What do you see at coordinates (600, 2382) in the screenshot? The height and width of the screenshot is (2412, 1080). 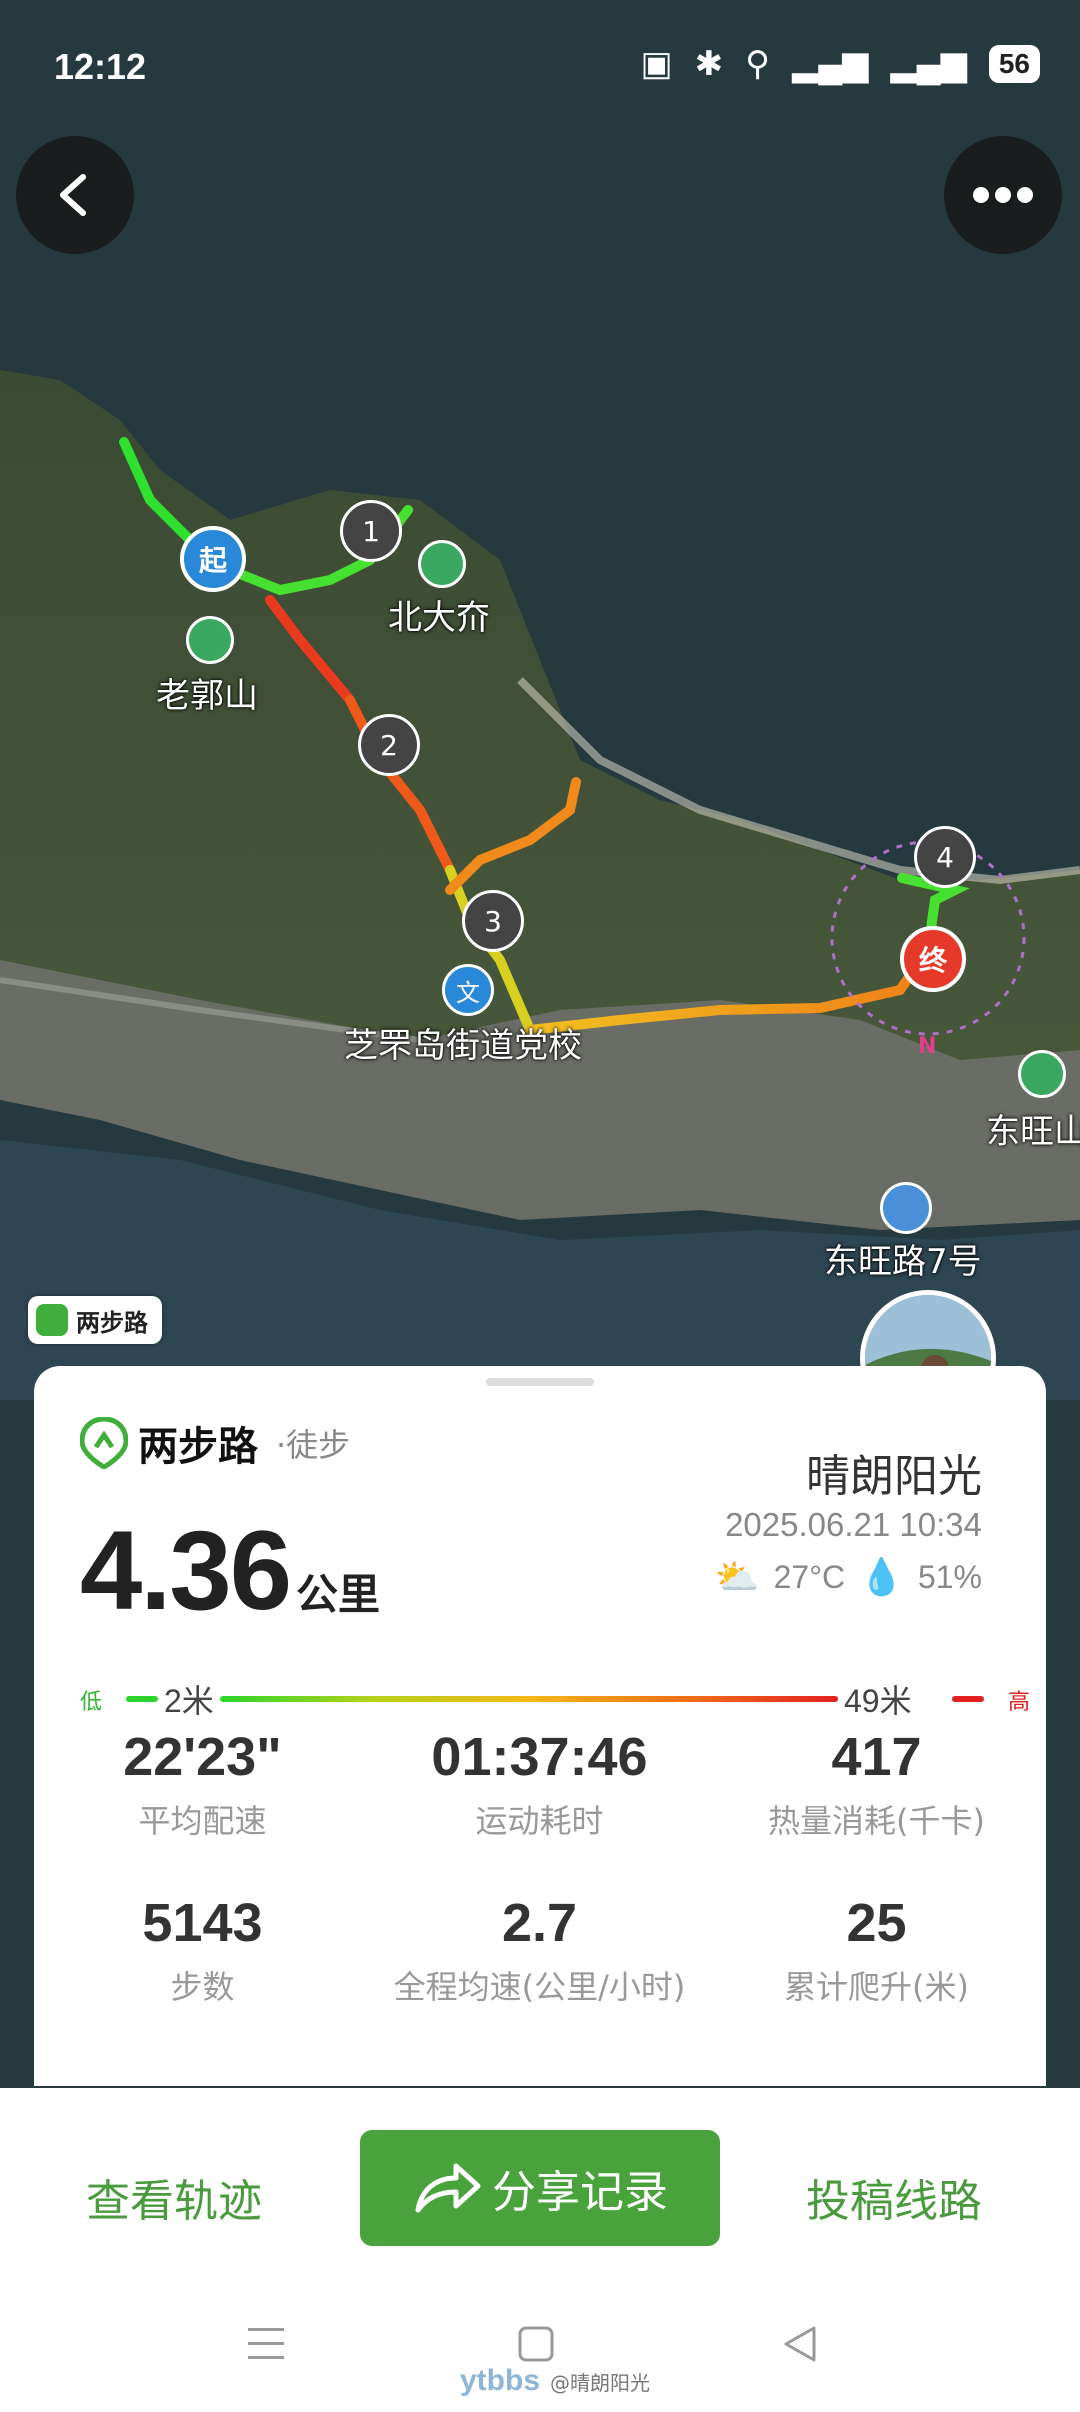 I see `watermark-user: @晴朗阳光` at bounding box center [600, 2382].